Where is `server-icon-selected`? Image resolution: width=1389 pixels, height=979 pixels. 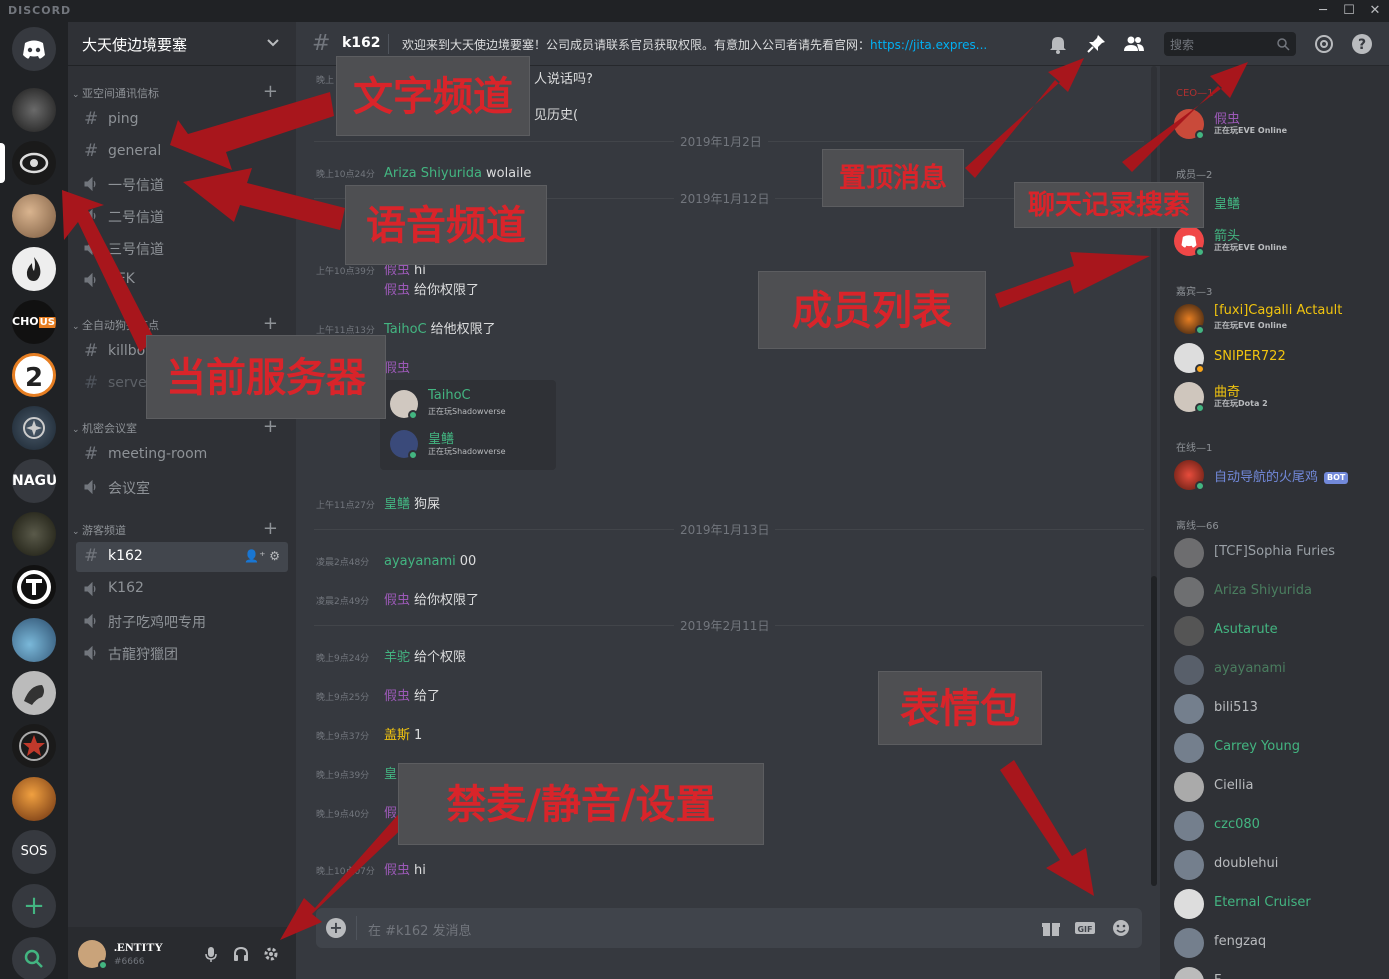
server-icon-selected is located at coordinates (34, 163).